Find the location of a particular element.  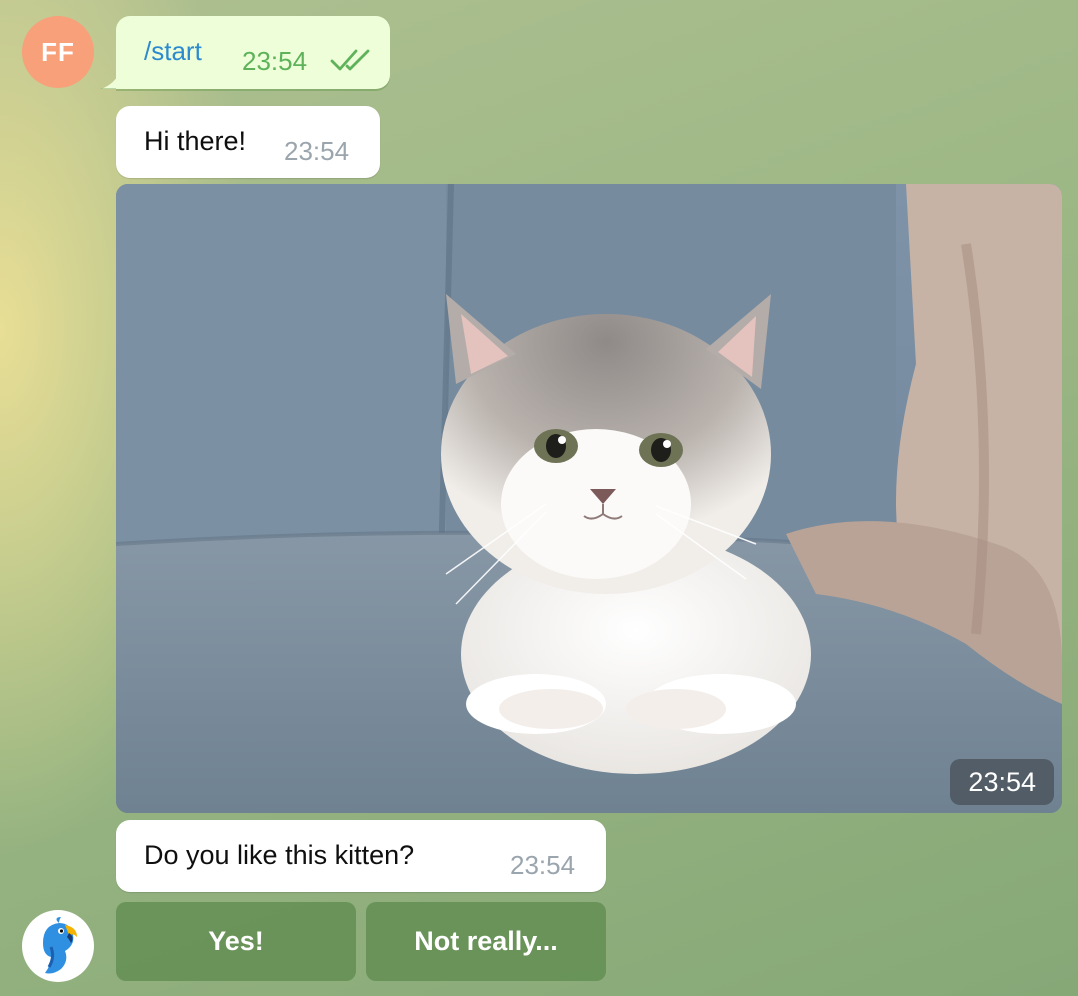

user-avatar: FF is located at coordinates (58, 52).